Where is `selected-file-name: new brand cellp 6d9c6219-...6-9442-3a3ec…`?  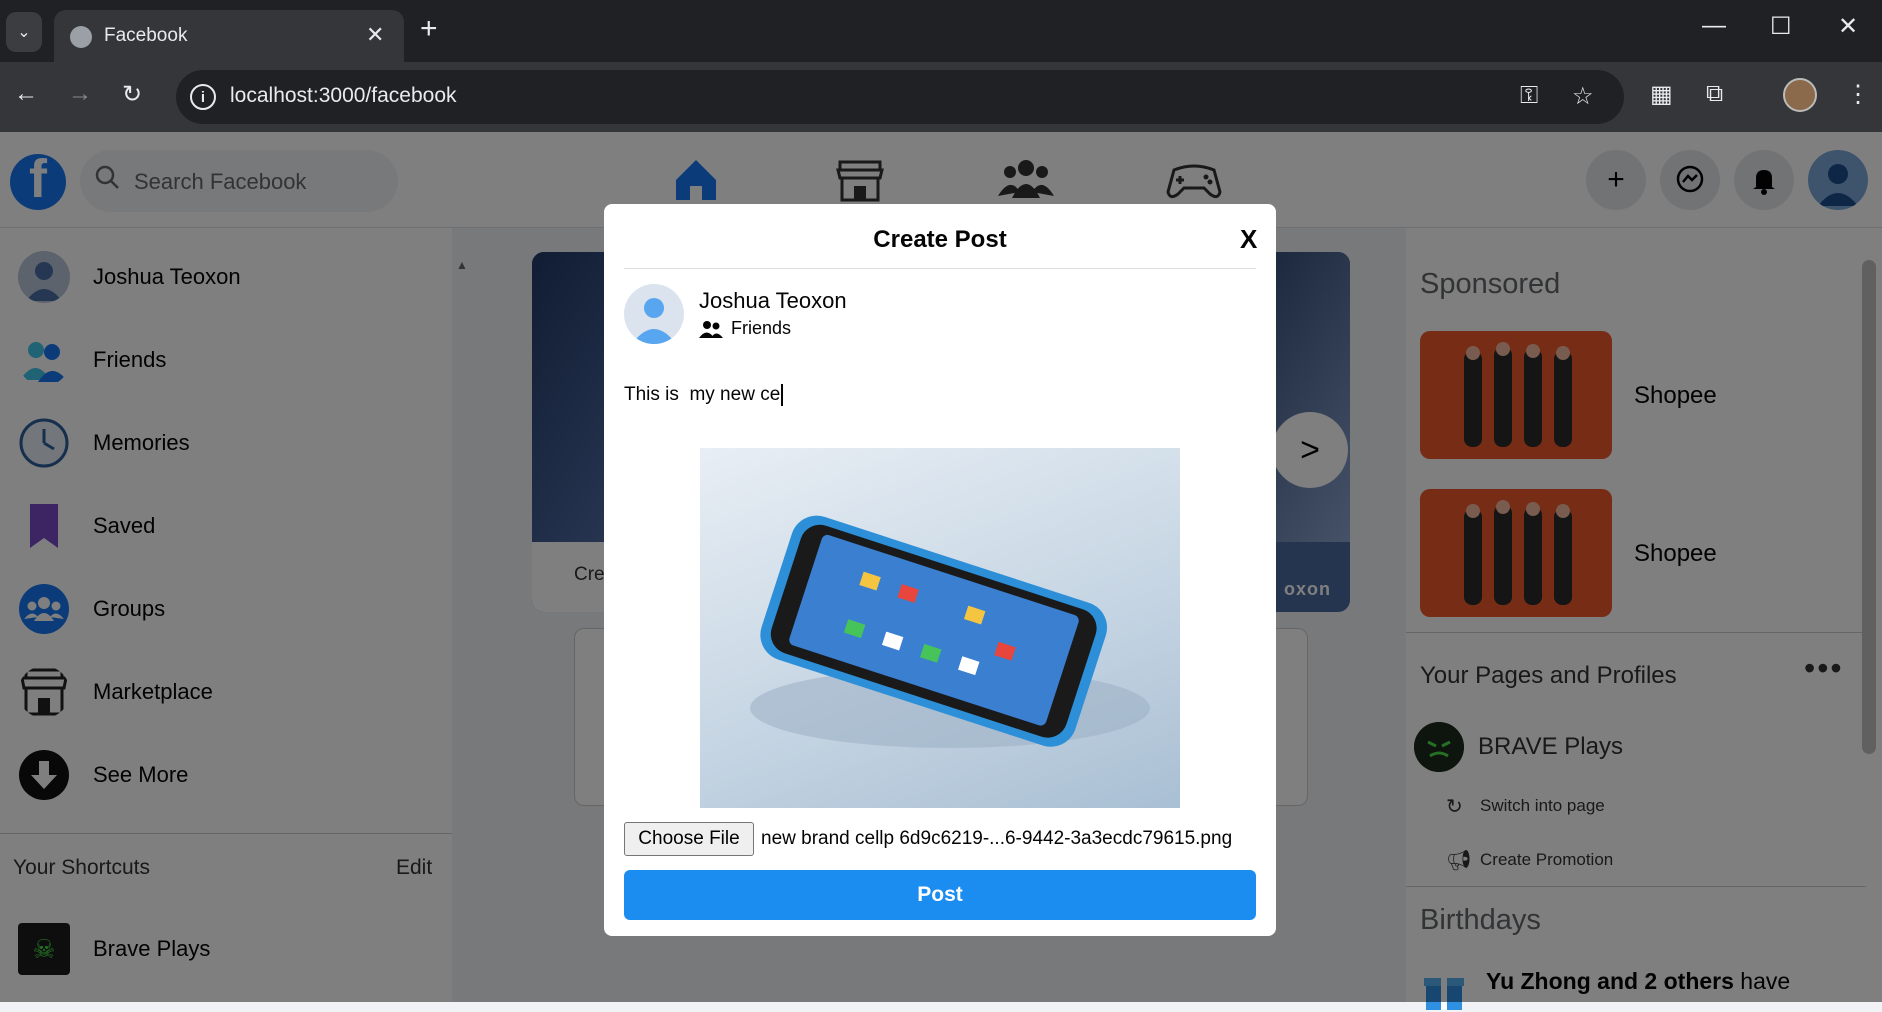 selected-file-name: new brand cellp 6d9c6219-...6-9442-3a3ec… is located at coordinates (997, 838).